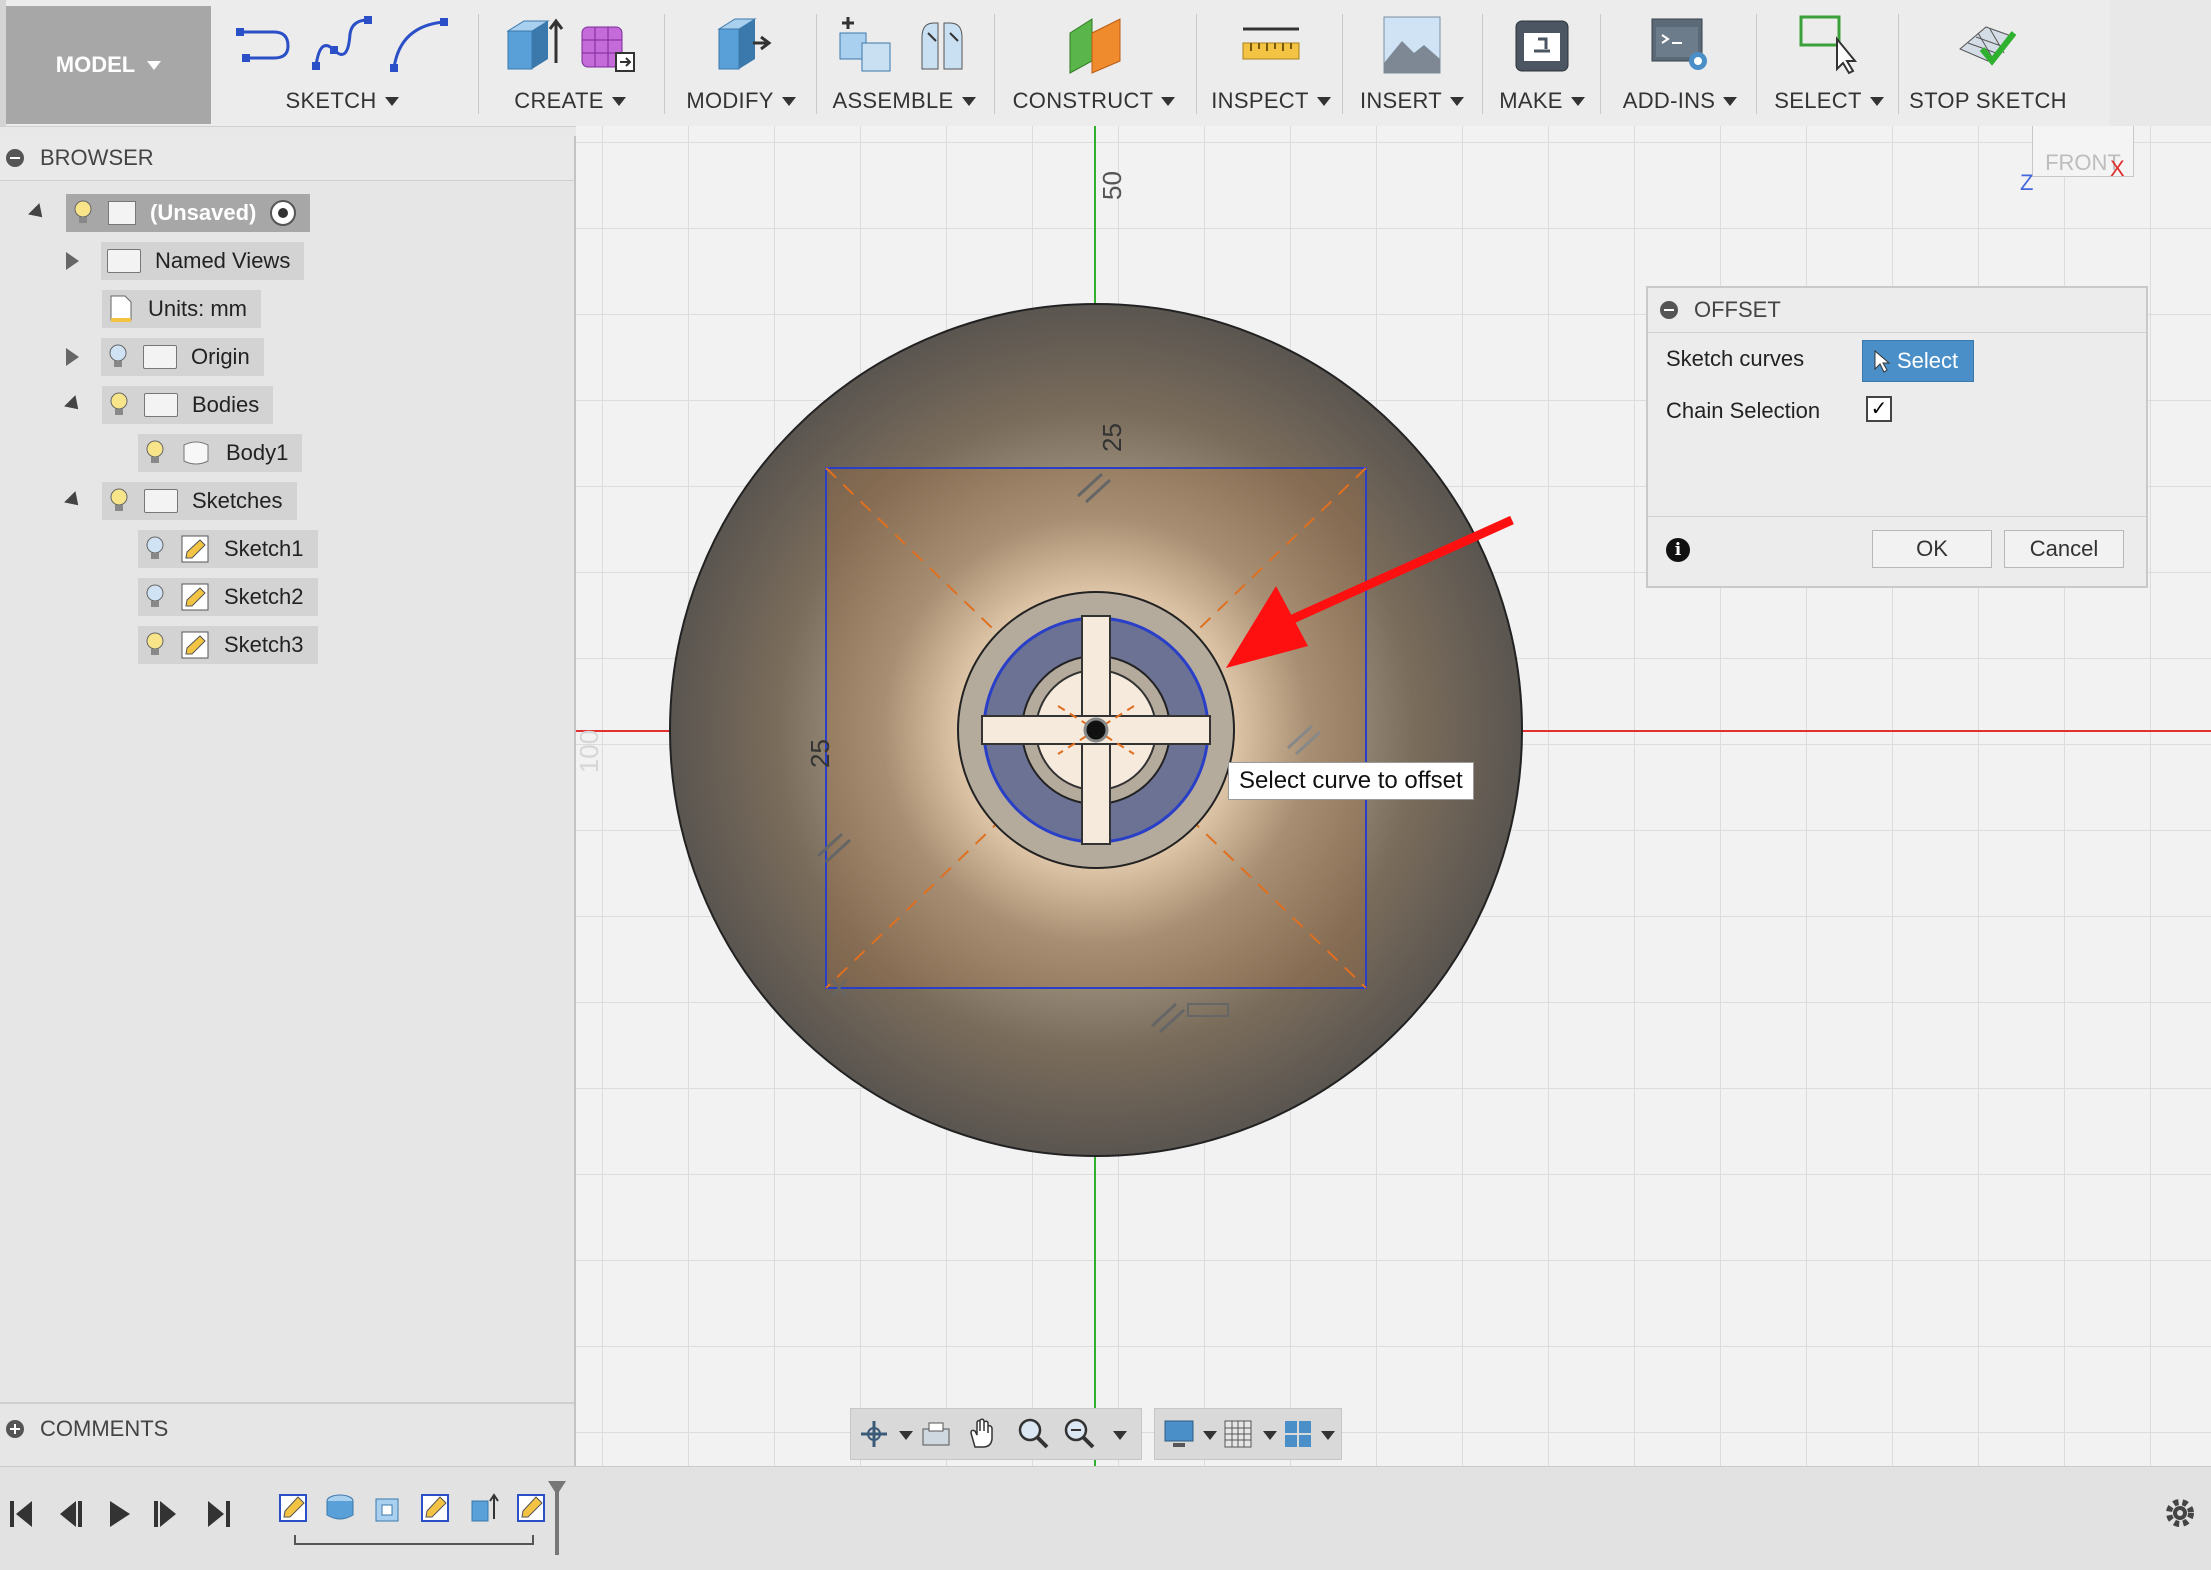 This screenshot has height=1570, width=2211. I want to click on look-at-icon, so click(936, 1435).